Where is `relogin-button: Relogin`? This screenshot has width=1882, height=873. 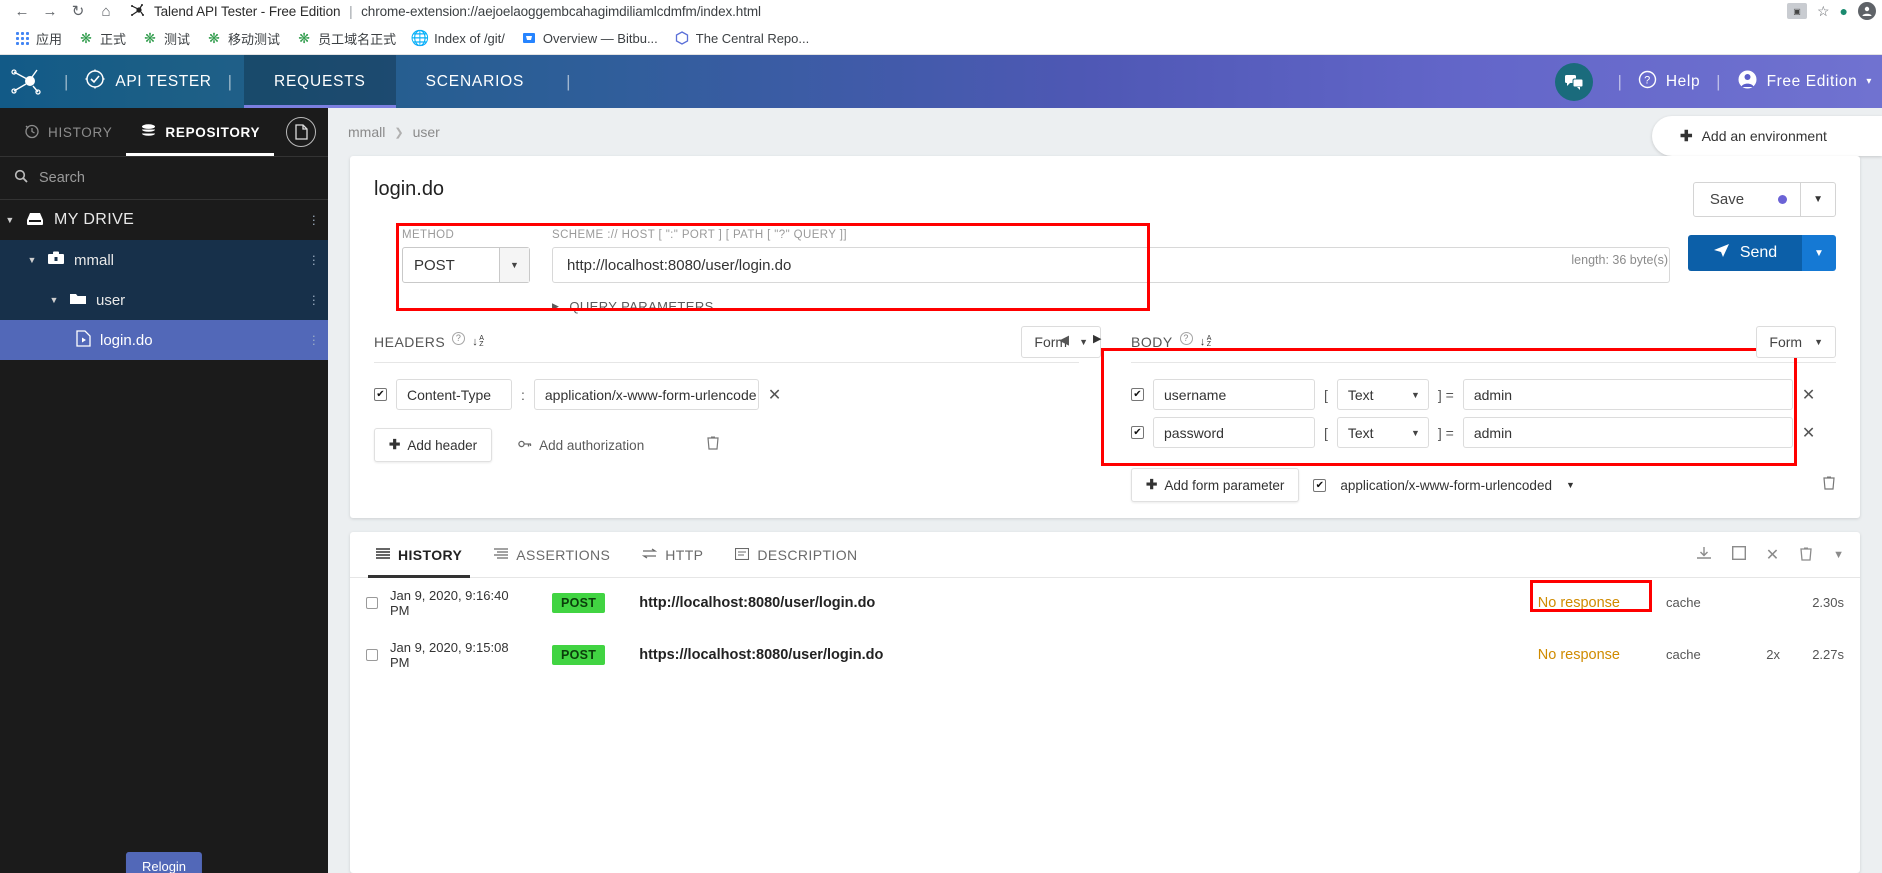
relogin-button: Relogin is located at coordinates (164, 862).